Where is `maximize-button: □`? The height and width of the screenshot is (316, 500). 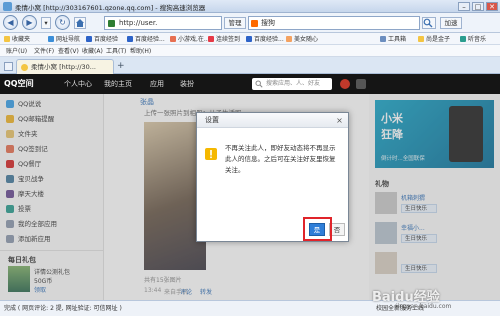
maximize-button: □ is located at coordinates (478, 6).